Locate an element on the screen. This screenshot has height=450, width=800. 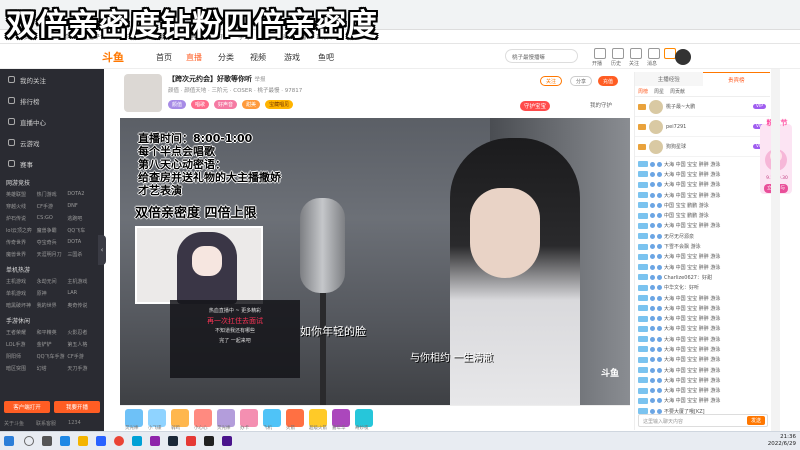
message-icon is located at coordinates (654, 53).